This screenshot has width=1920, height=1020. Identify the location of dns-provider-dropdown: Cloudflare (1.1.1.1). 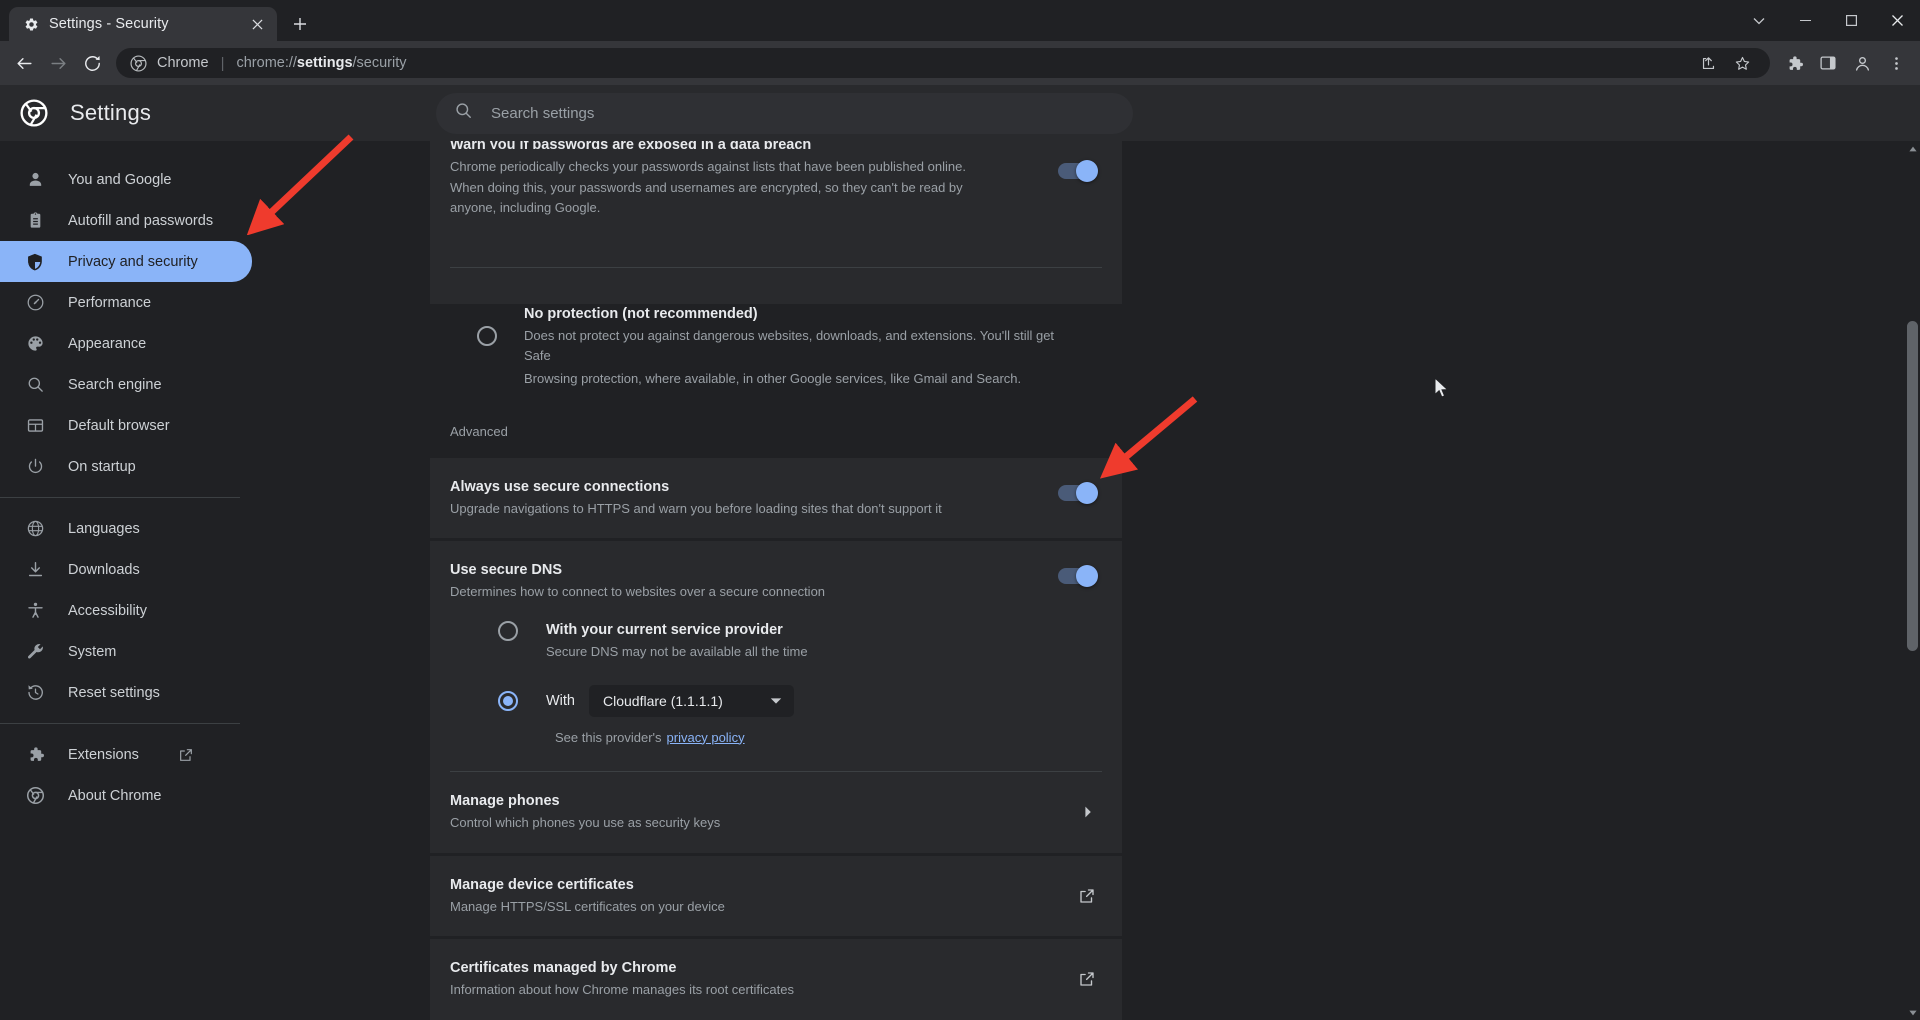
(691, 700).